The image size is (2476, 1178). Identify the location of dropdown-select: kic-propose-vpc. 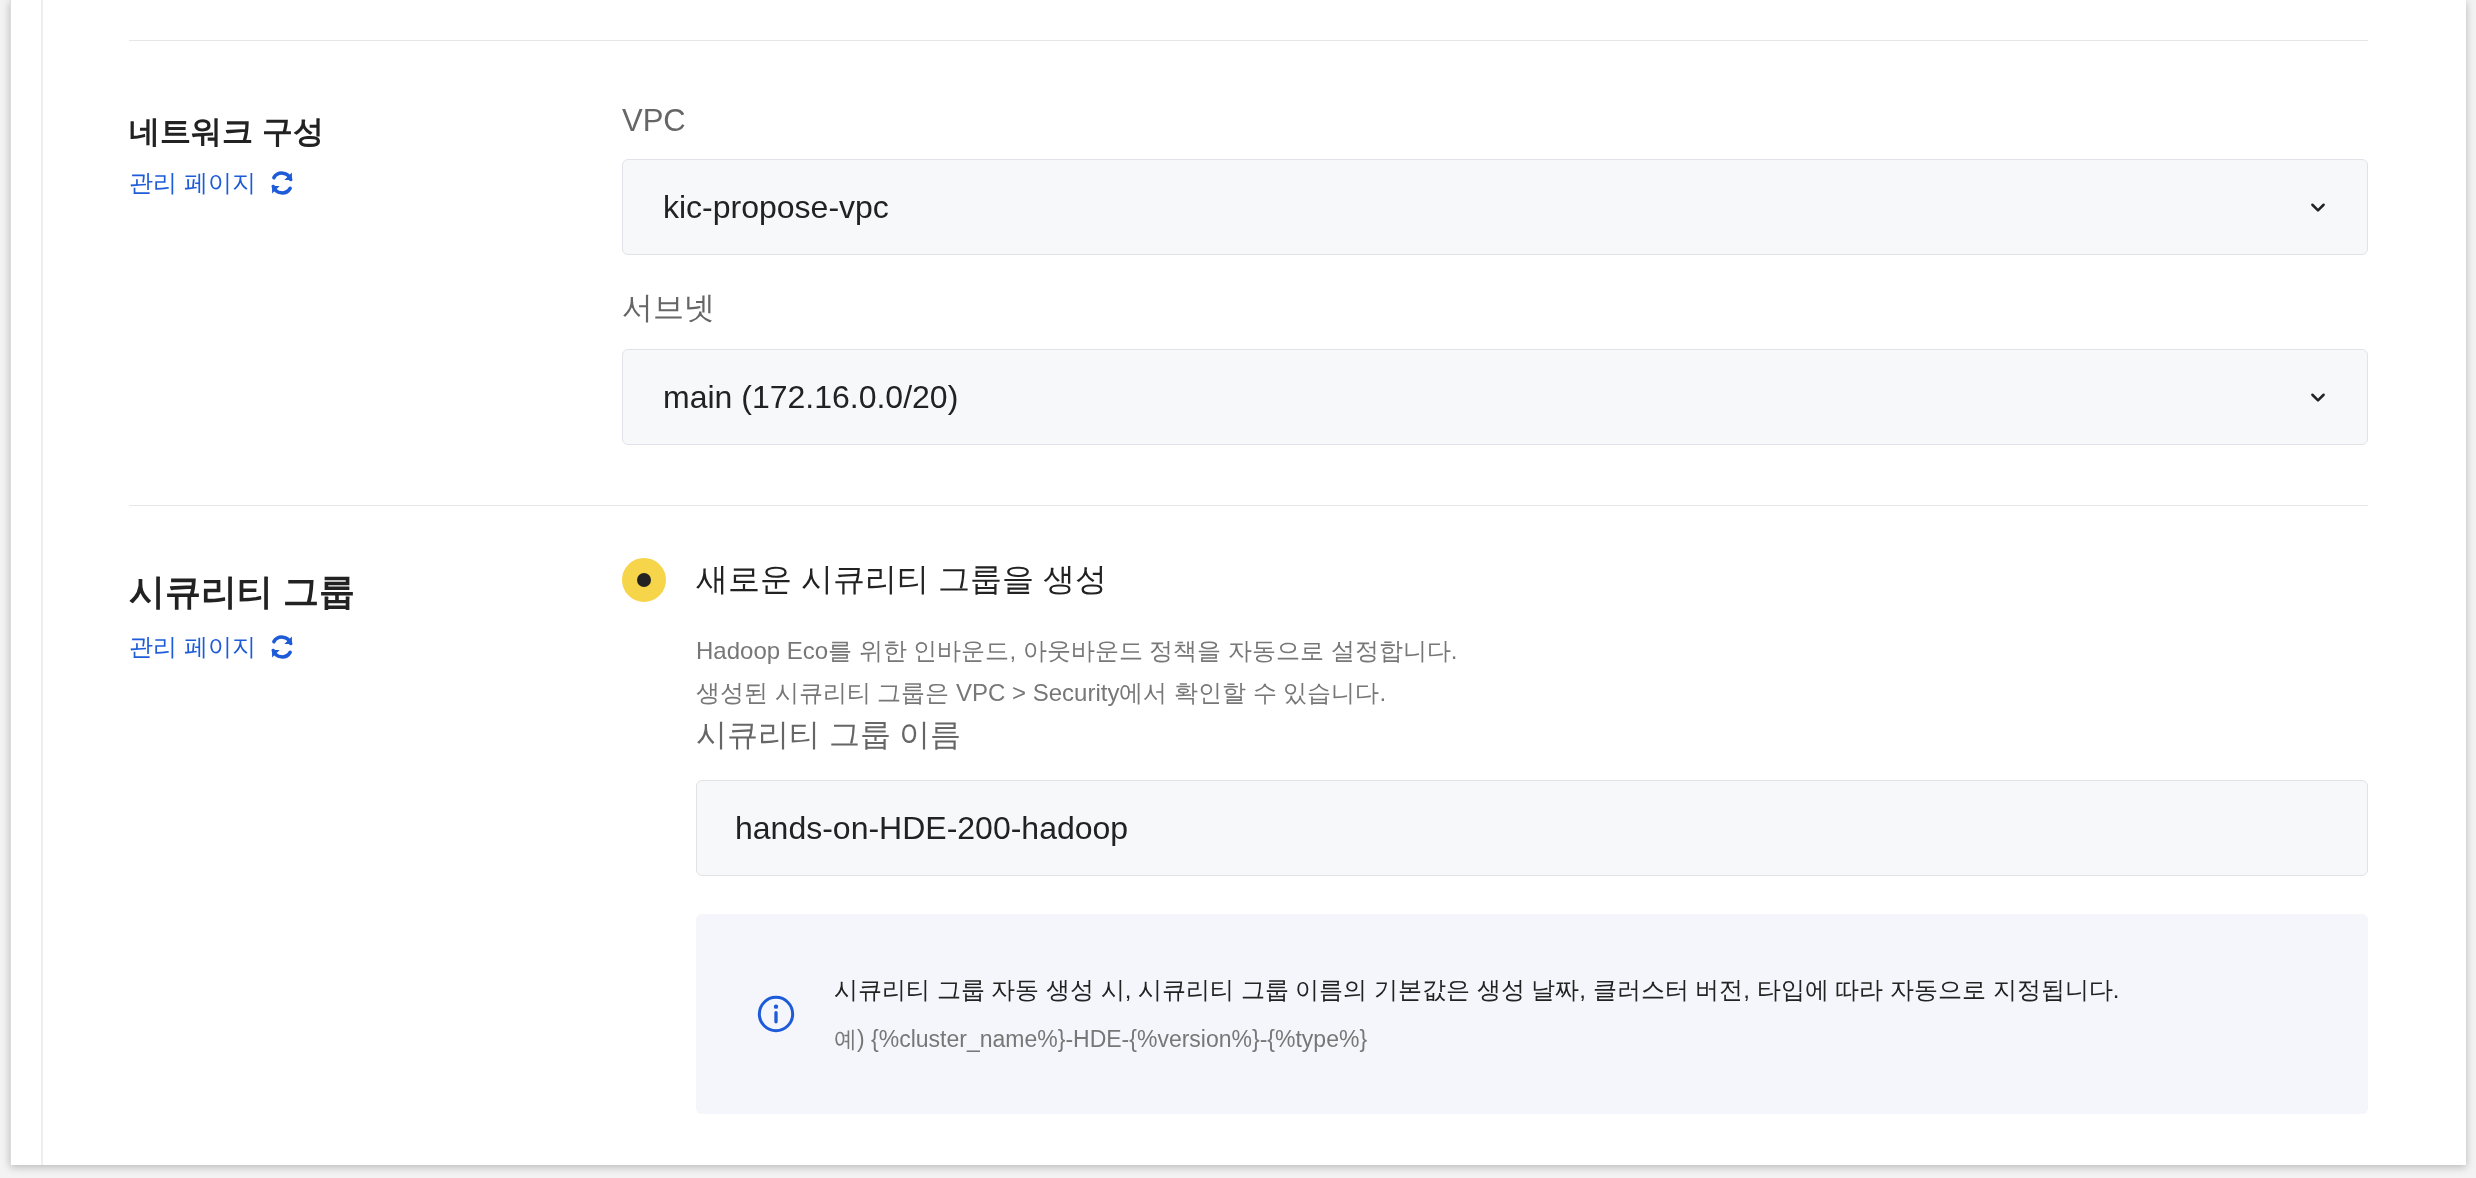
(1495, 207).